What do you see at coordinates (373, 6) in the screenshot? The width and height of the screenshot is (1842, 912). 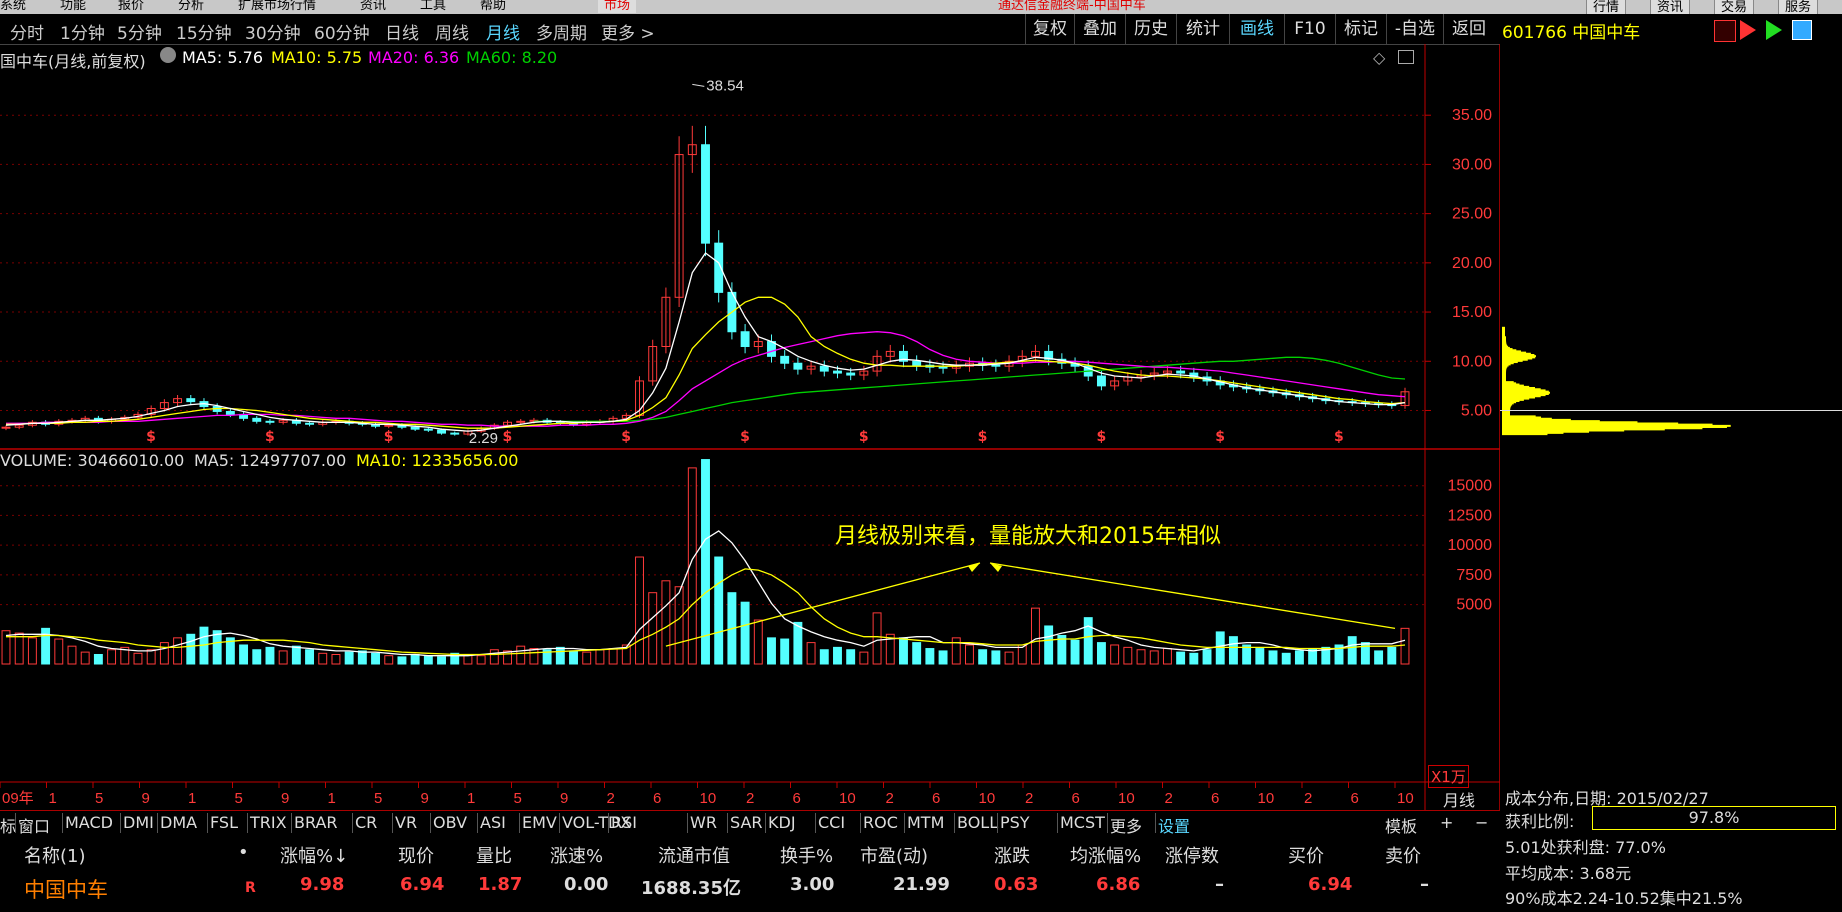 I see `menu-info: 资讯` at bounding box center [373, 6].